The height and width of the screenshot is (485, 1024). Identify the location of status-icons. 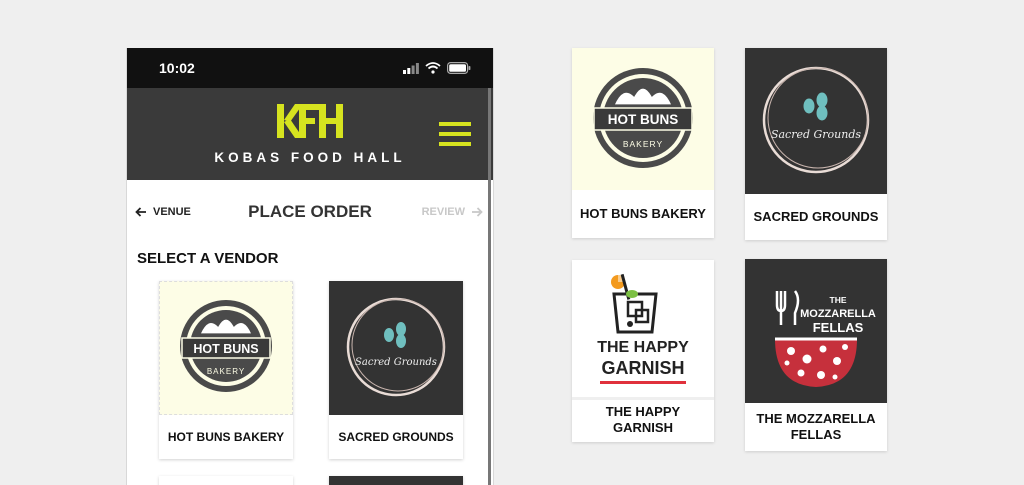
(437, 68).